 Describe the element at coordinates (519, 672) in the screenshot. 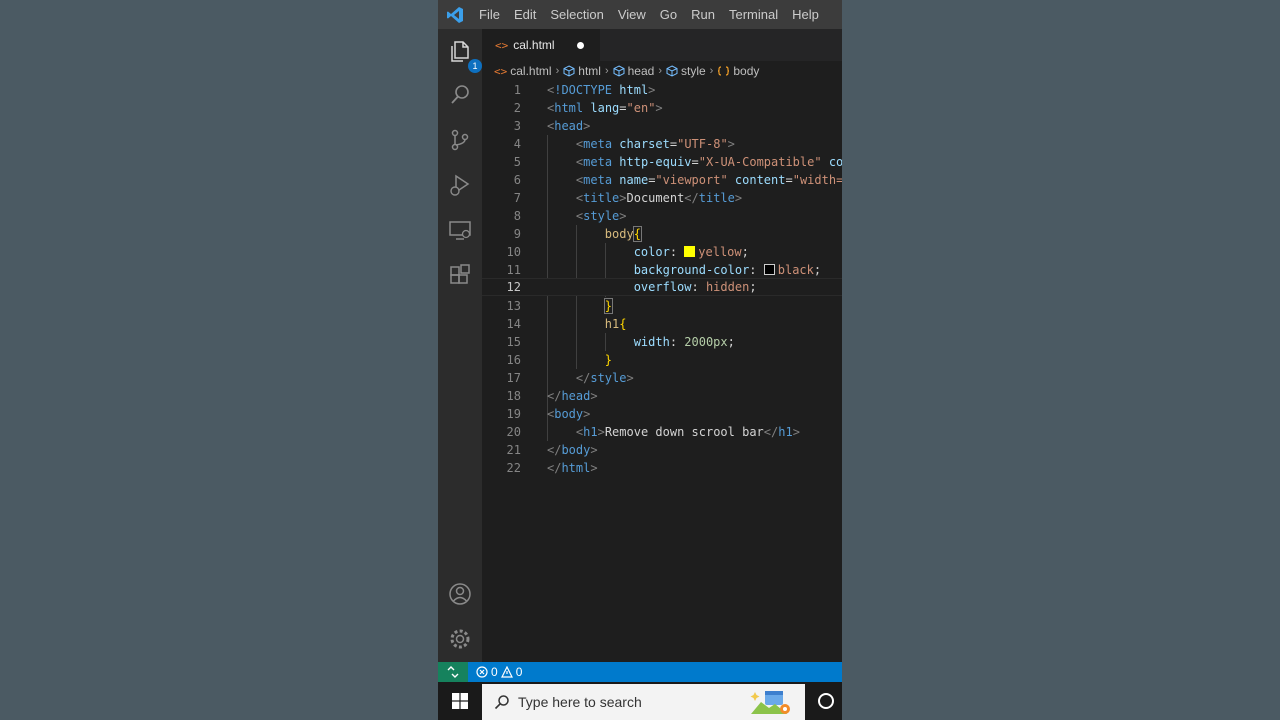

I see `warning-count: 0` at that location.